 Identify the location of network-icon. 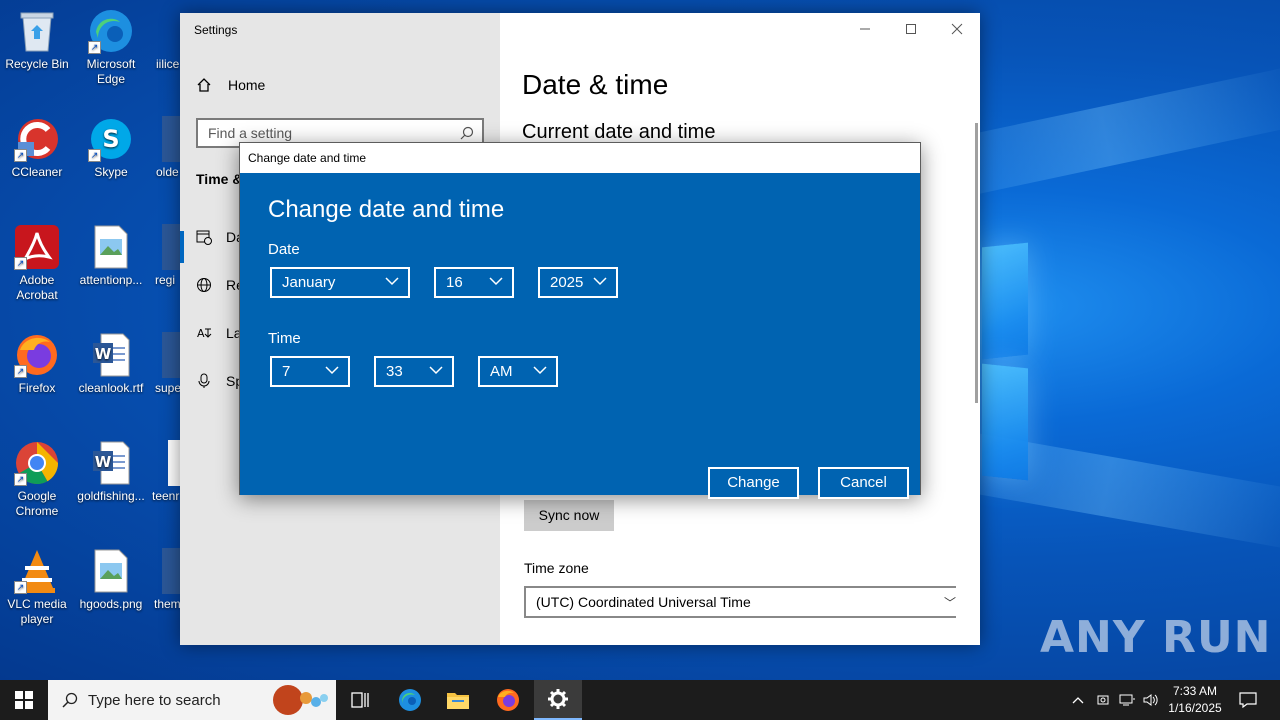
(1127, 700).